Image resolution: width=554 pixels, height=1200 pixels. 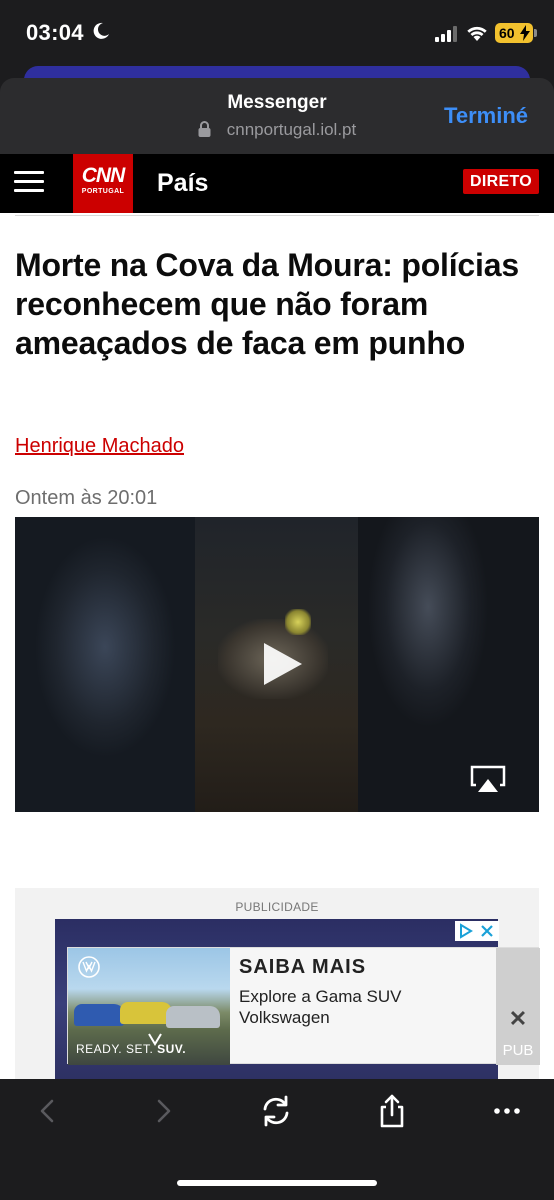 I want to click on video-blur-right, so click(x=448, y=664).